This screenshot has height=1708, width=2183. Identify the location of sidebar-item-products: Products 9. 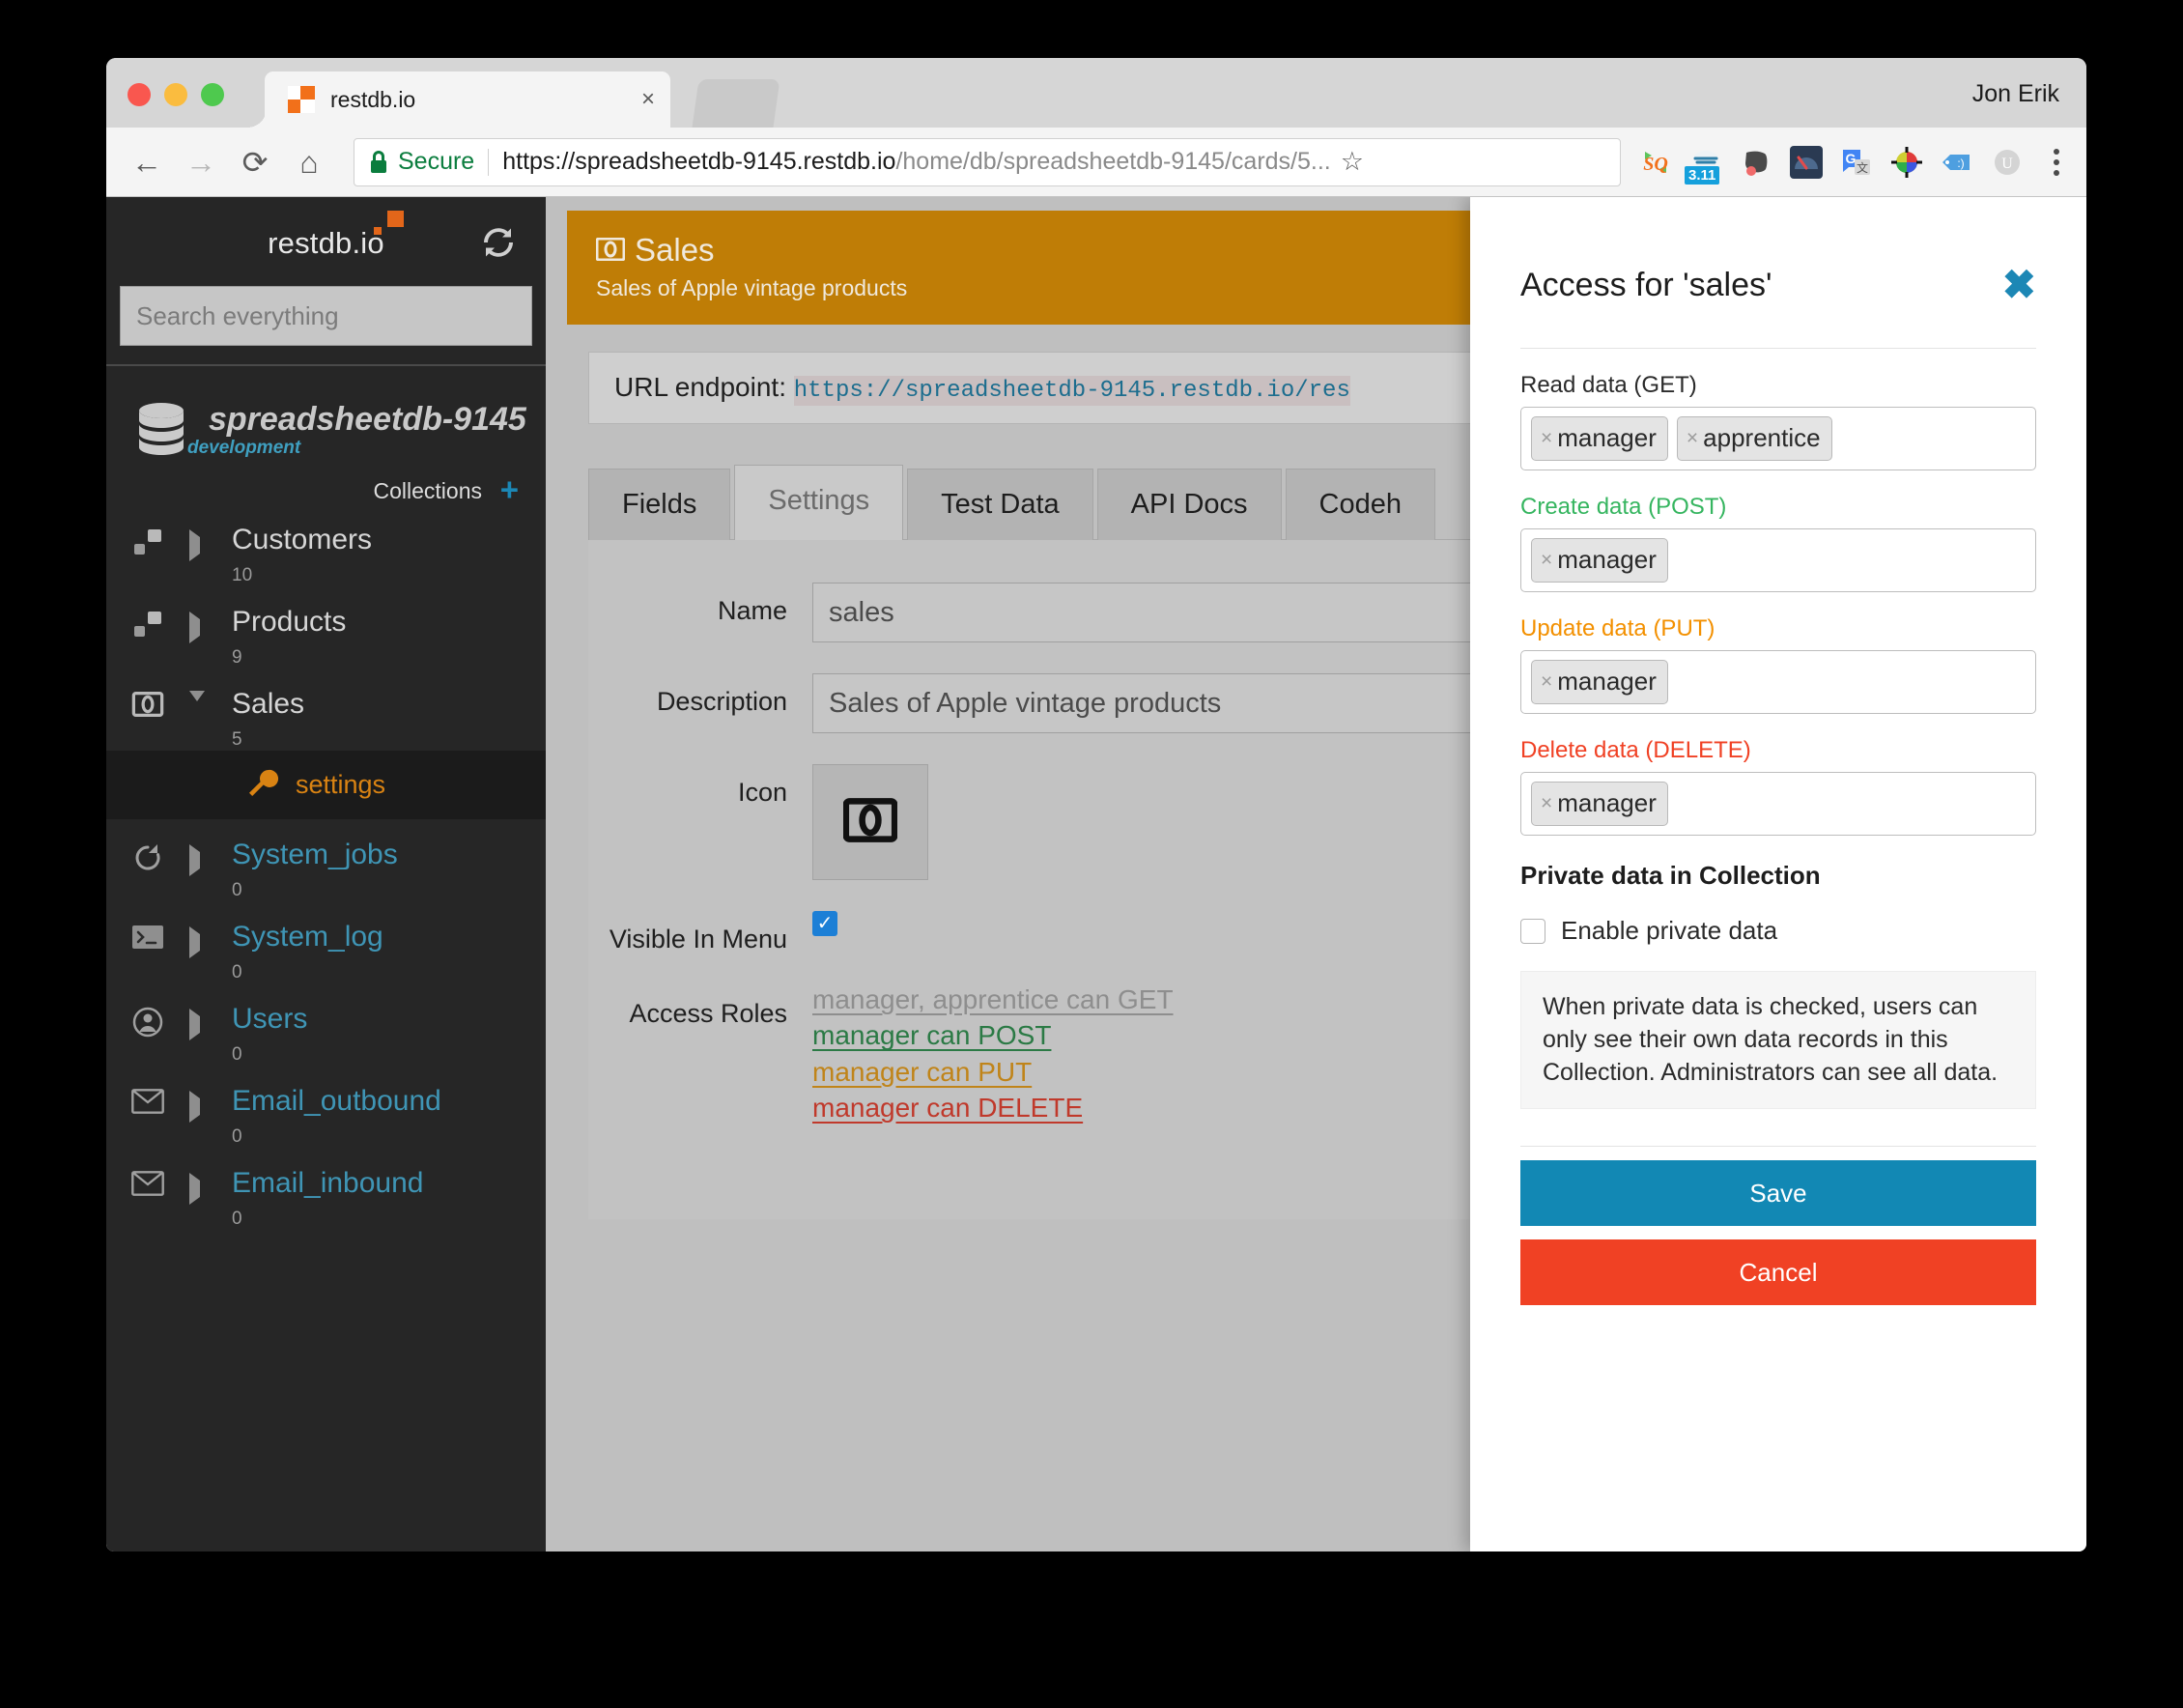
(326, 627).